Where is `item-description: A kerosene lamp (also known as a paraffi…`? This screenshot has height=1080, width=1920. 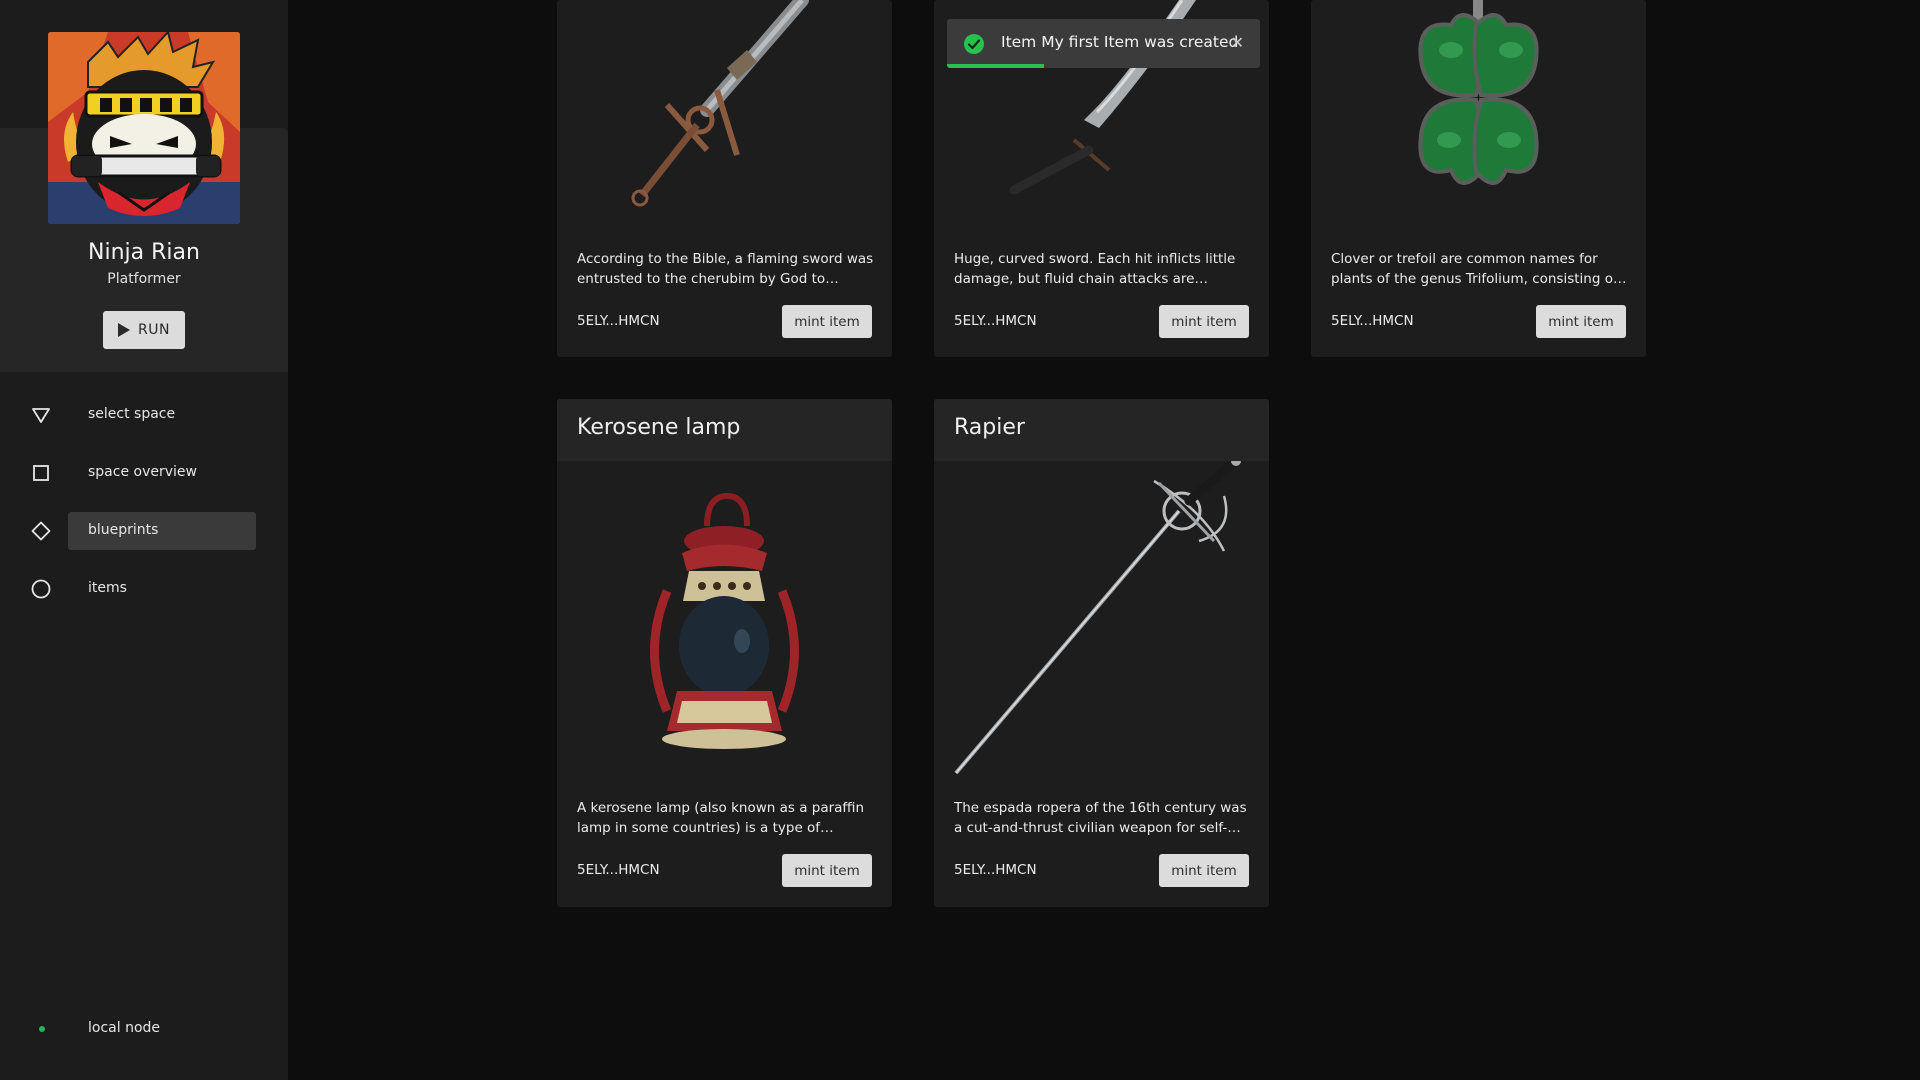
item-description: A kerosene lamp (also known as a paraffi… is located at coordinates (721, 818).